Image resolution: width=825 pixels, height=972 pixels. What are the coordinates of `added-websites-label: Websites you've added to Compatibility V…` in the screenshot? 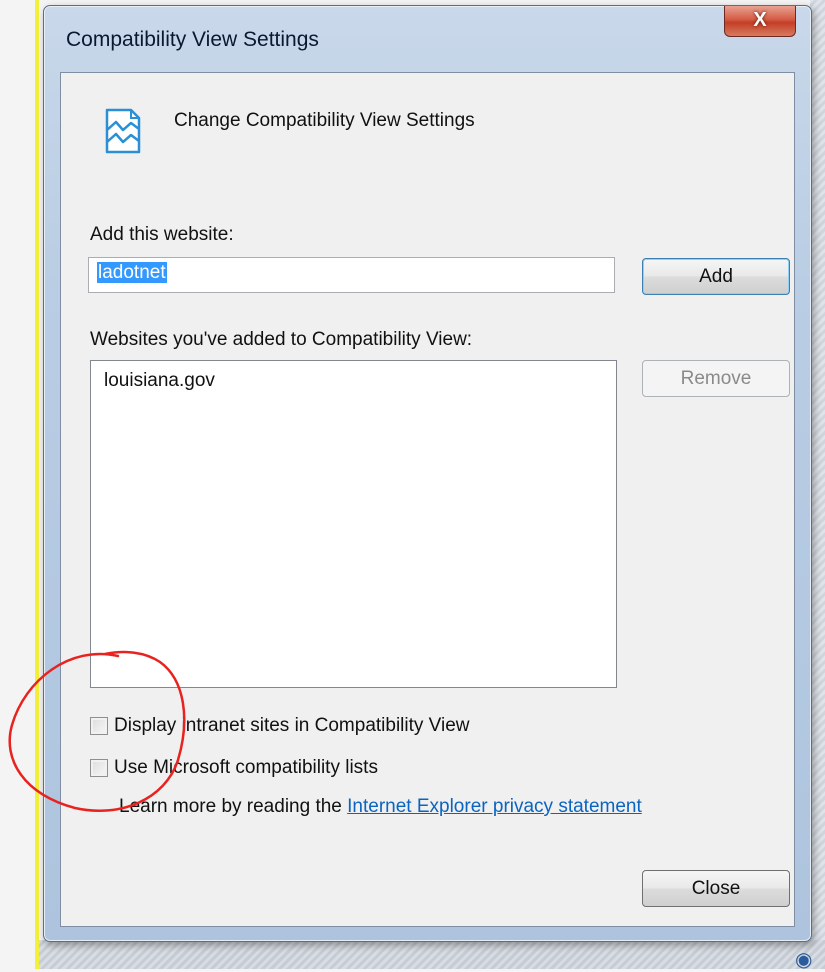 It's located at (281, 339).